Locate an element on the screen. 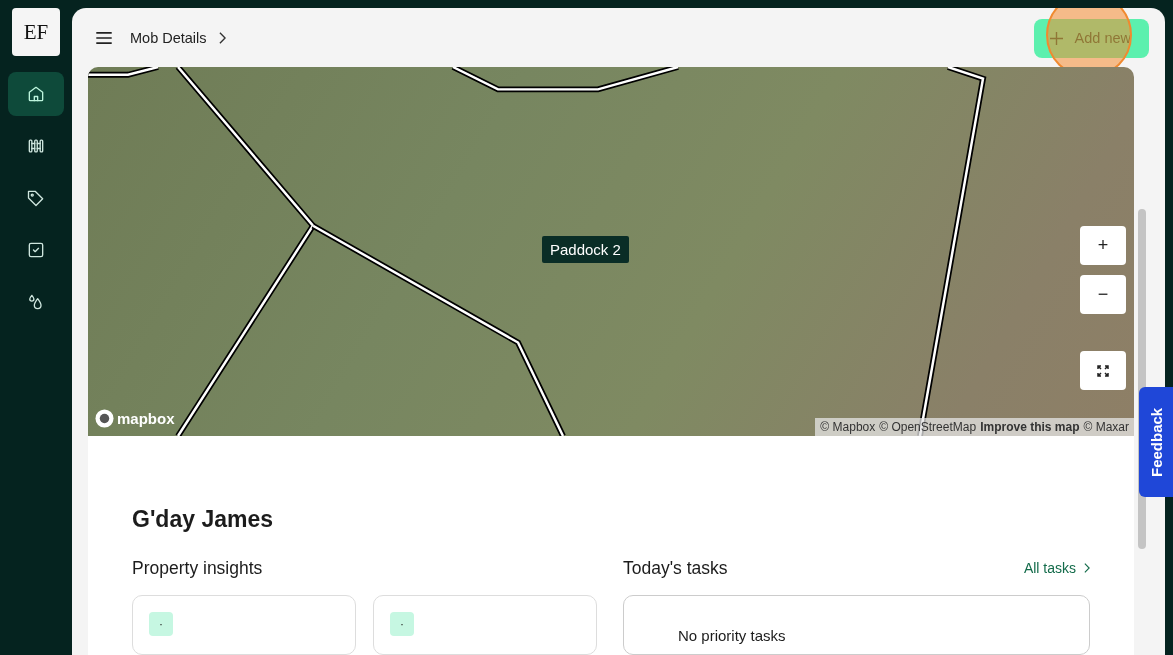  checkbox-icon is located at coordinates (36, 250).